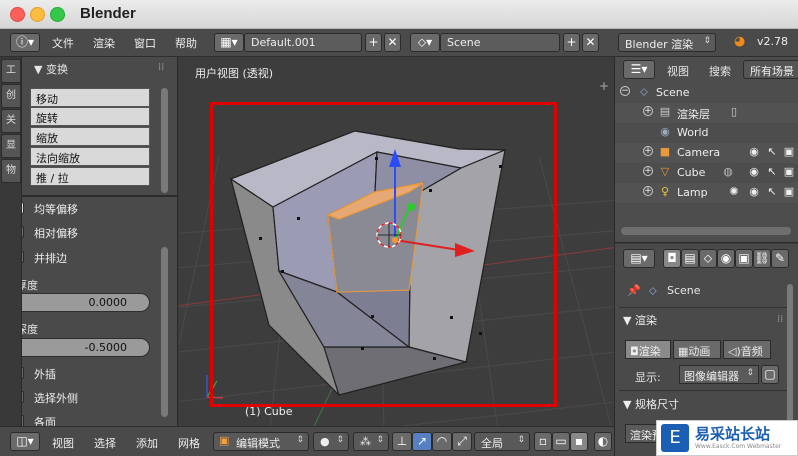 The height and width of the screenshot is (456, 798). I want to click on manipulator-toggle-icon: ⊥, so click(402, 441).